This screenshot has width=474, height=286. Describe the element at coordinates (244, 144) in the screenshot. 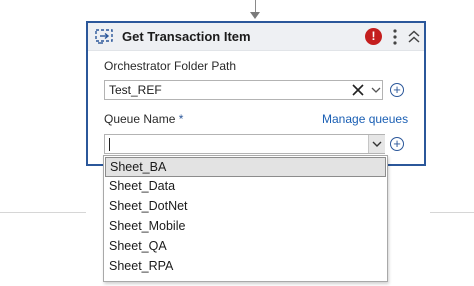

I see `queue-name-input` at that location.